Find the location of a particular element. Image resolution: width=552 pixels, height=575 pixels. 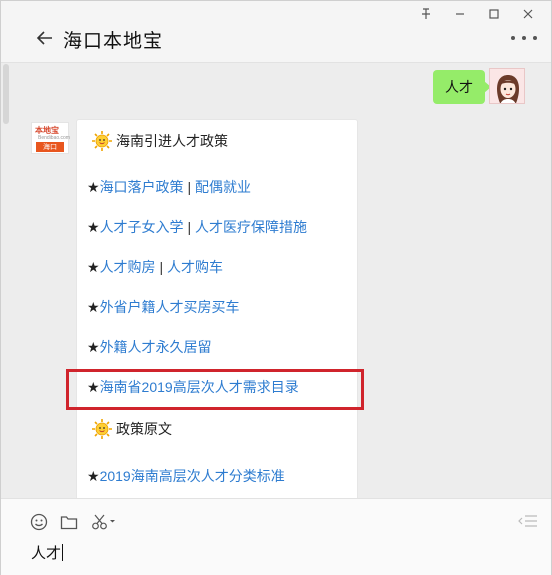

message-input: 人才 is located at coordinates (47, 552).